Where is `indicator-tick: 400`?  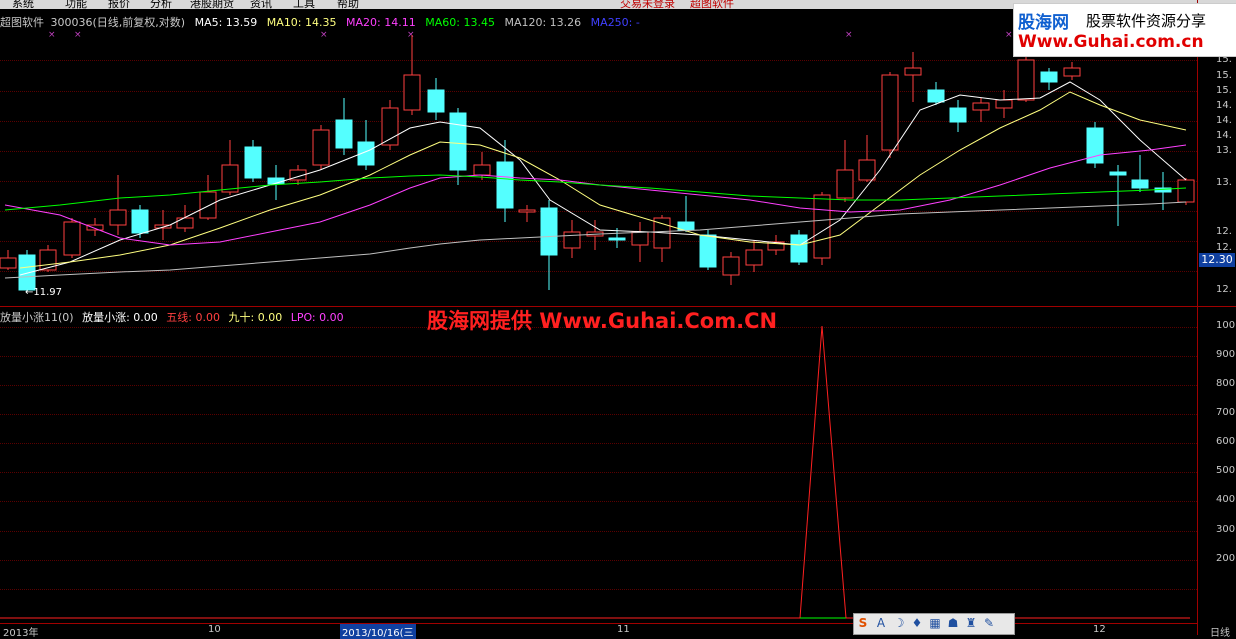 indicator-tick: 400 is located at coordinates (1226, 499).